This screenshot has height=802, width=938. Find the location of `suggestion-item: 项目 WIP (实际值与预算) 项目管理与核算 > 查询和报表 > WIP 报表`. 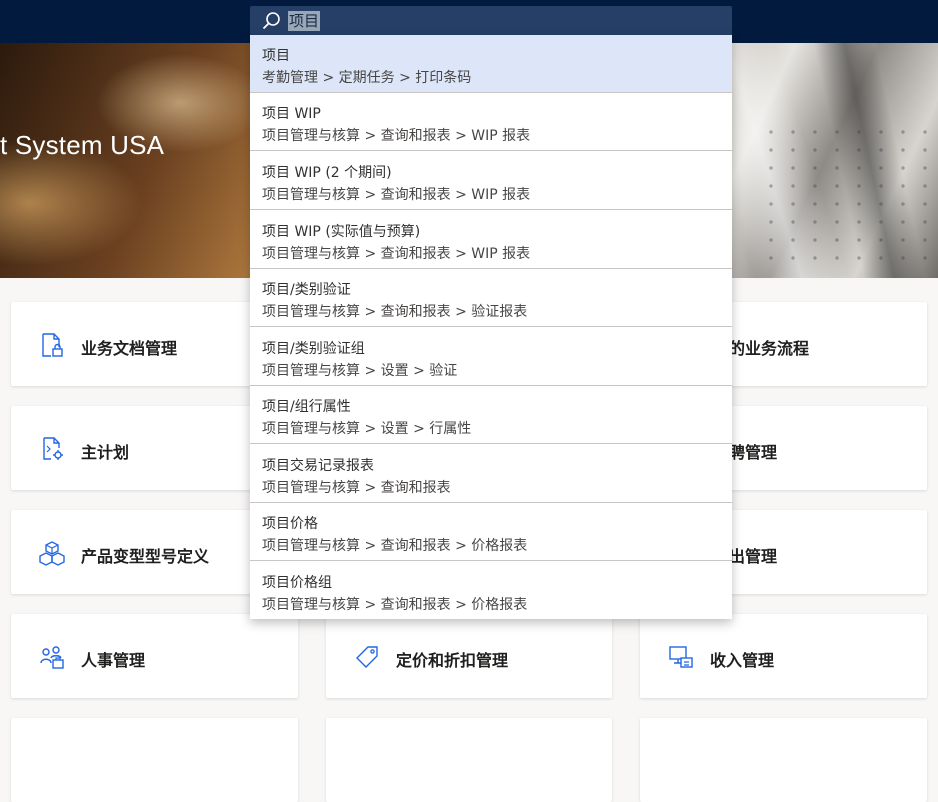

suggestion-item: 项目 WIP (实际值与预算) 项目管理与核算 > 查询和报表 > WIP 报表 is located at coordinates (491, 240).